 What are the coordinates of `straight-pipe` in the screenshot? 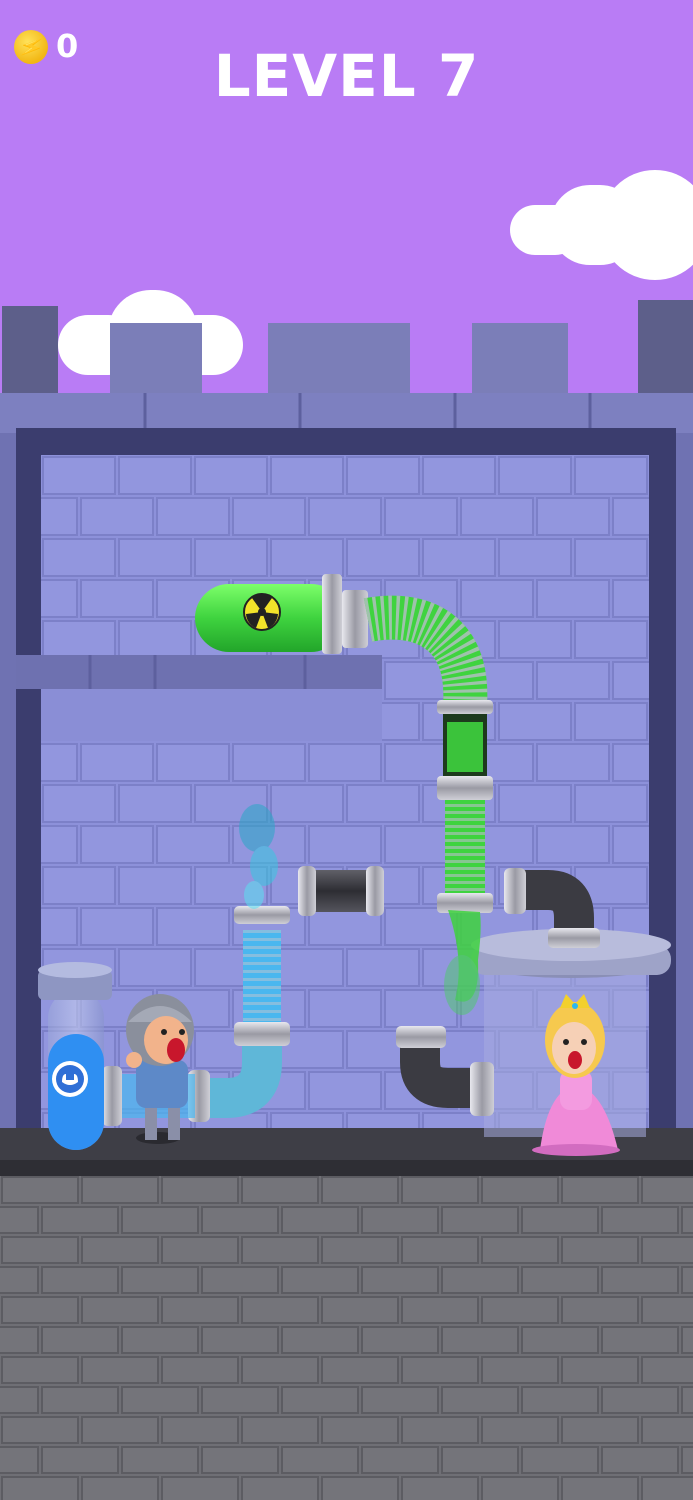 It's located at (341, 891).